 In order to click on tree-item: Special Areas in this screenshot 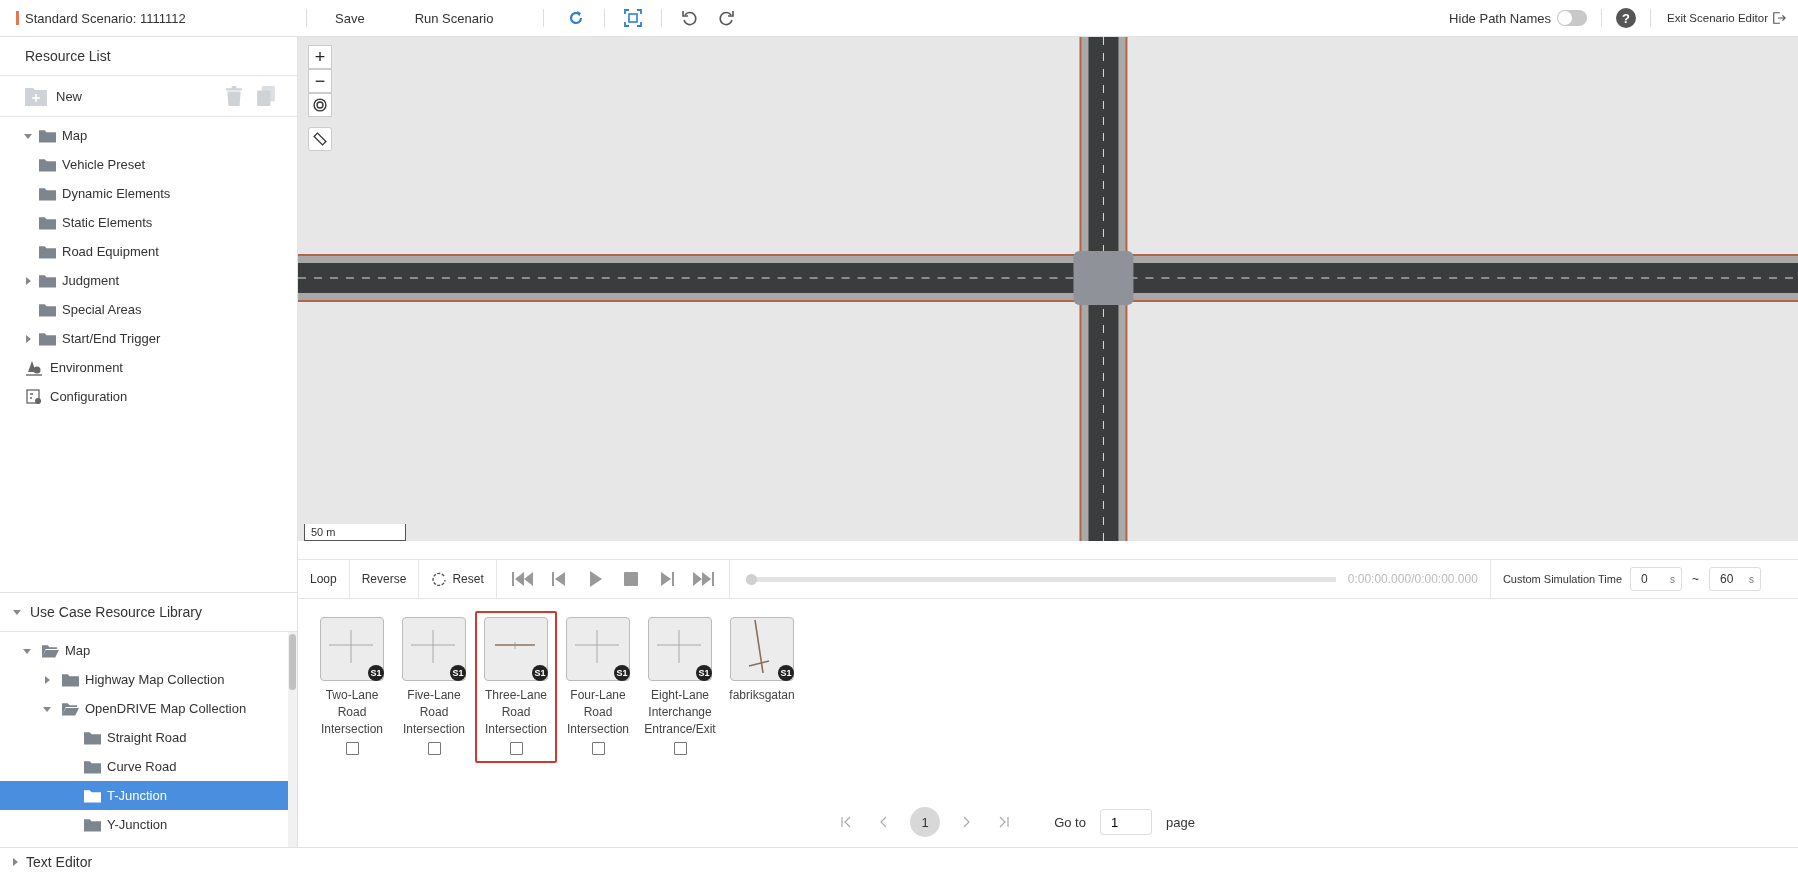, I will do `click(102, 309)`.